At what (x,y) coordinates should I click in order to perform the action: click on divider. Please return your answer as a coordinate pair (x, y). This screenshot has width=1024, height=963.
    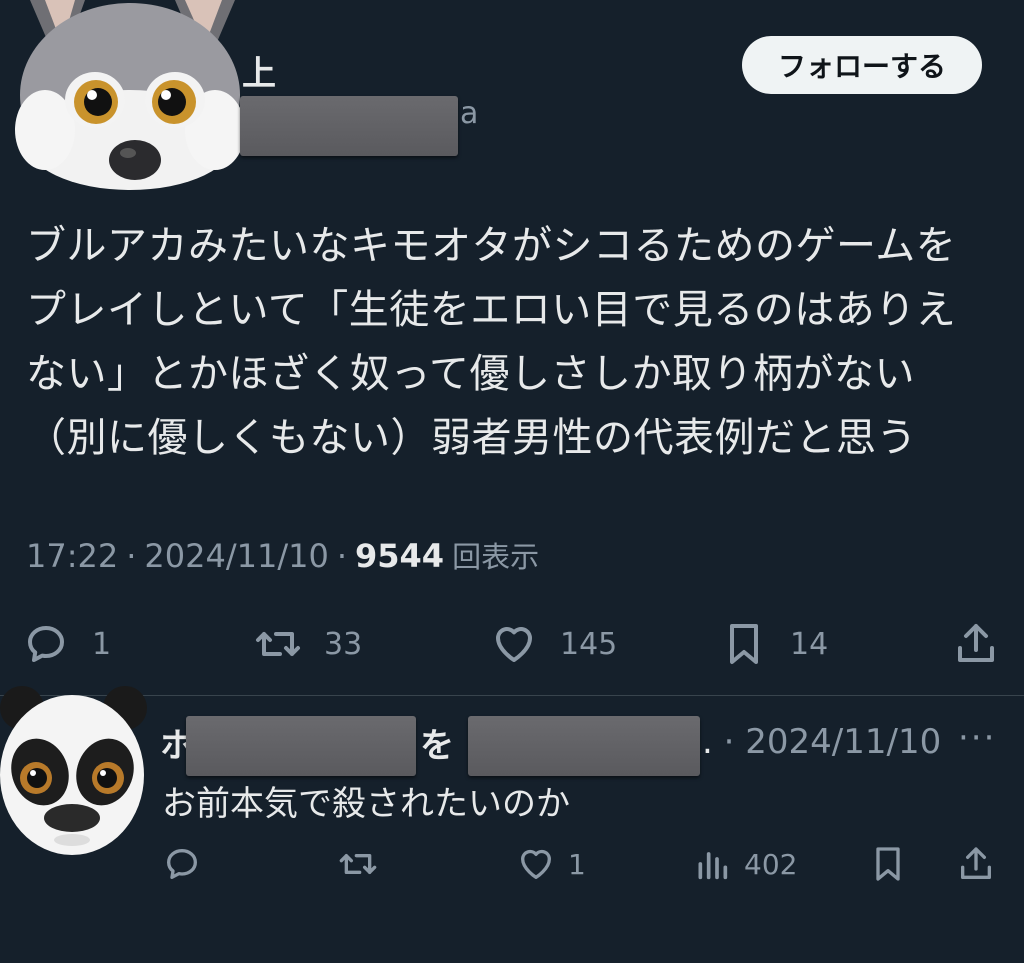
    Looking at the image, I should click on (512, 695).